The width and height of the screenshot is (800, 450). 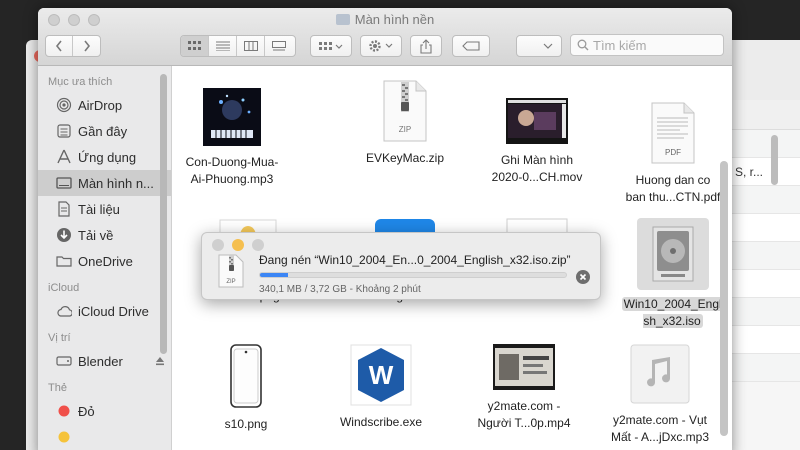 I want to click on sidebar-item-applications: Ứng dụng, so click(x=104, y=157).